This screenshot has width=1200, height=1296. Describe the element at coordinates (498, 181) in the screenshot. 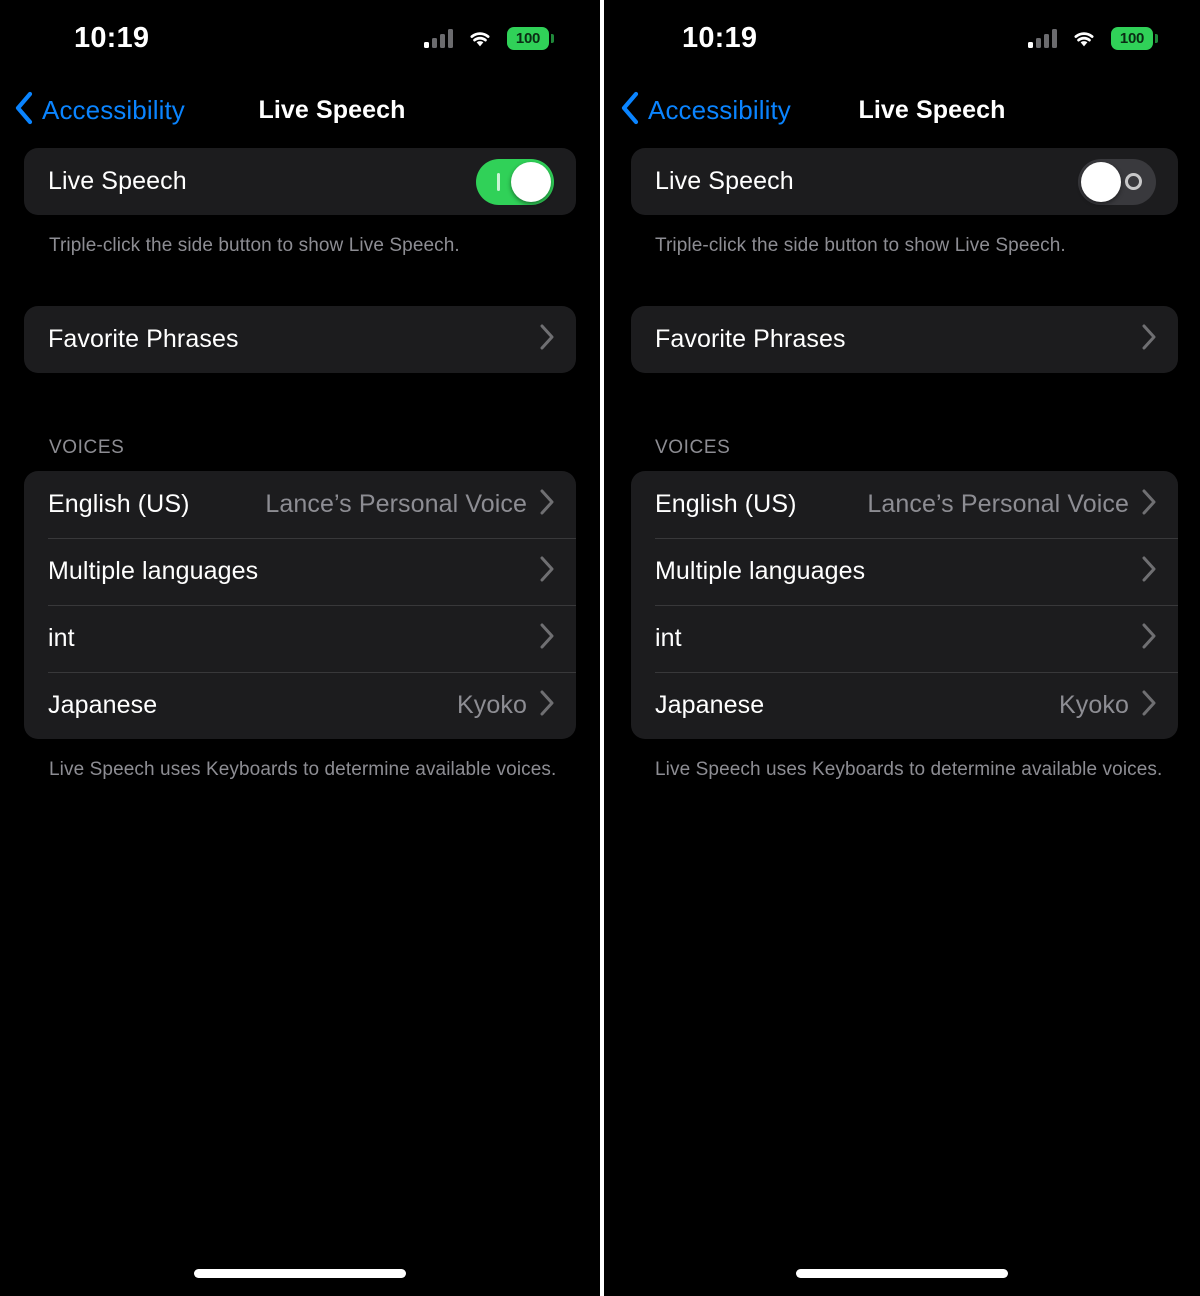

I see `toggle-on-indicator-icon` at that location.